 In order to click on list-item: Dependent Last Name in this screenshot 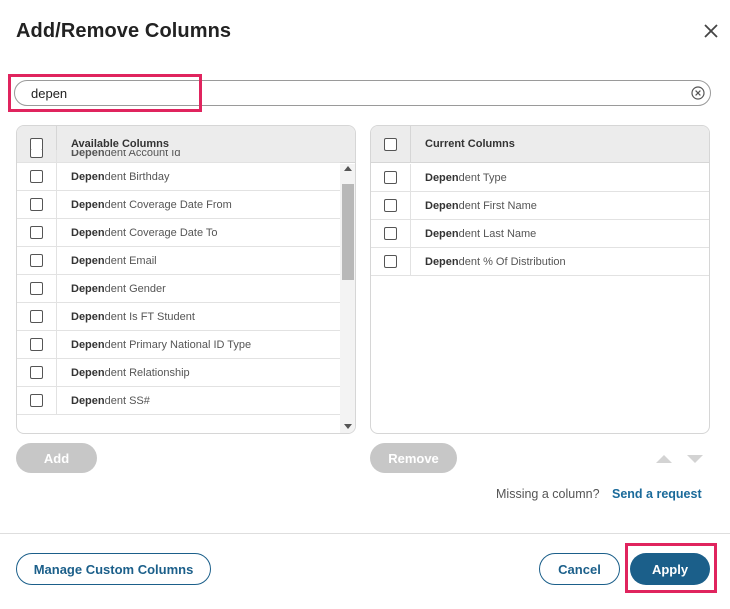, I will do `click(540, 234)`.